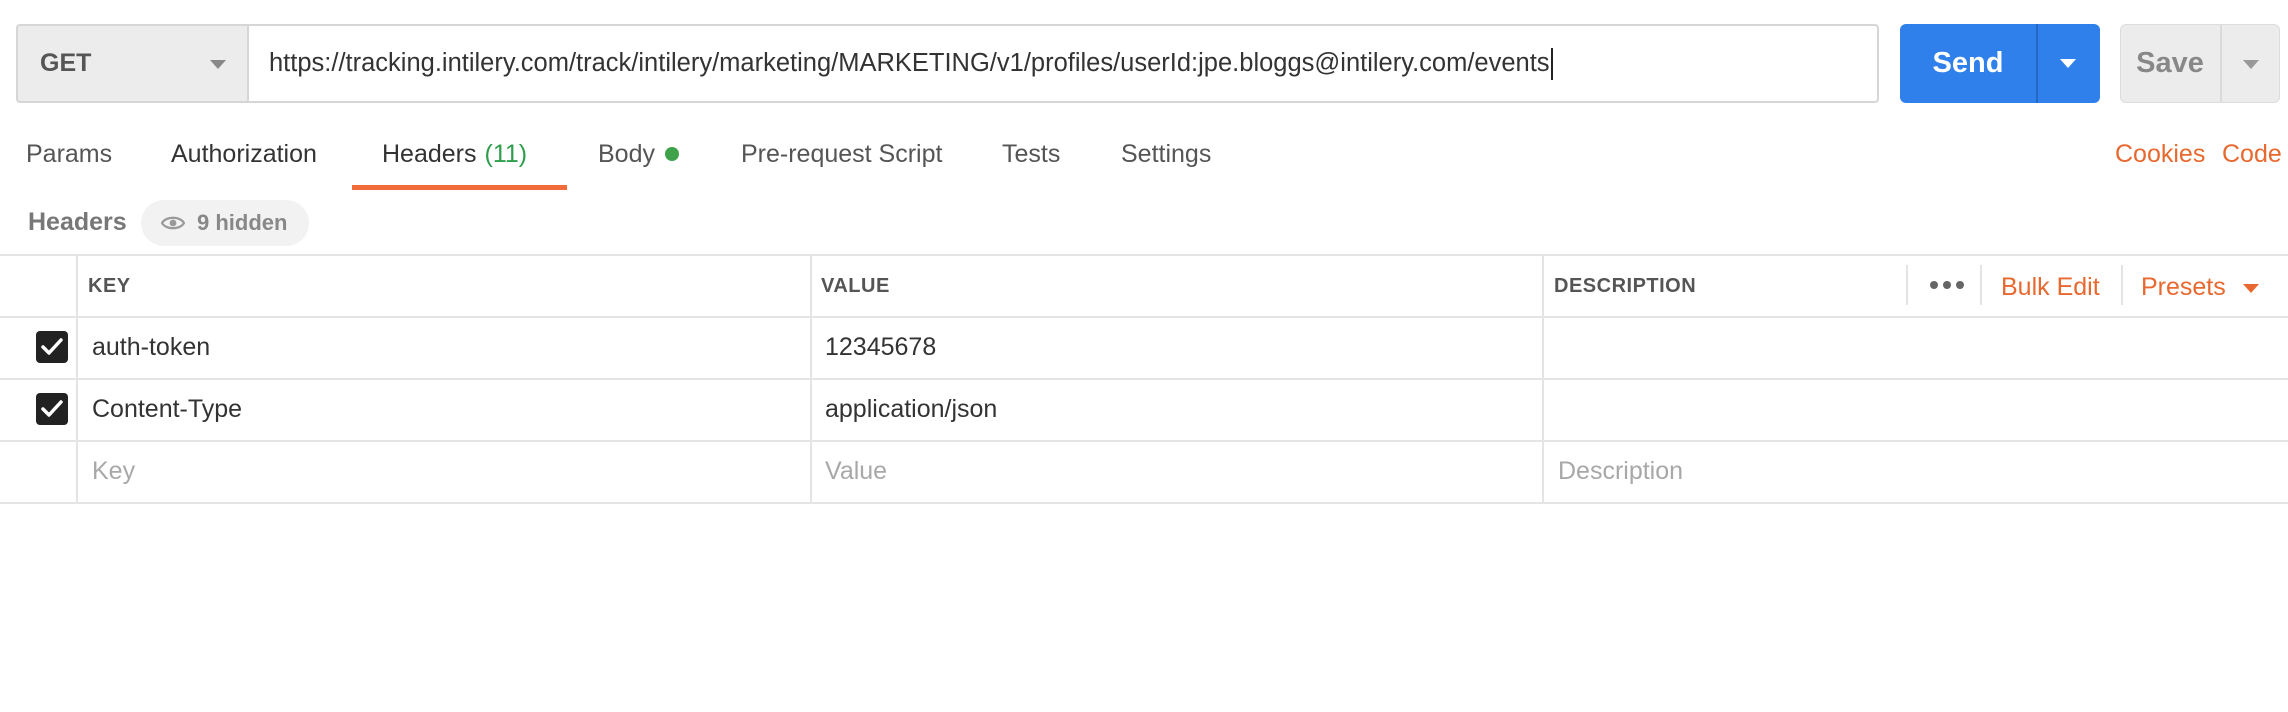  Describe the element at coordinates (911, 409) in the screenshot. I see `row-value-cell: application/json` at that location.